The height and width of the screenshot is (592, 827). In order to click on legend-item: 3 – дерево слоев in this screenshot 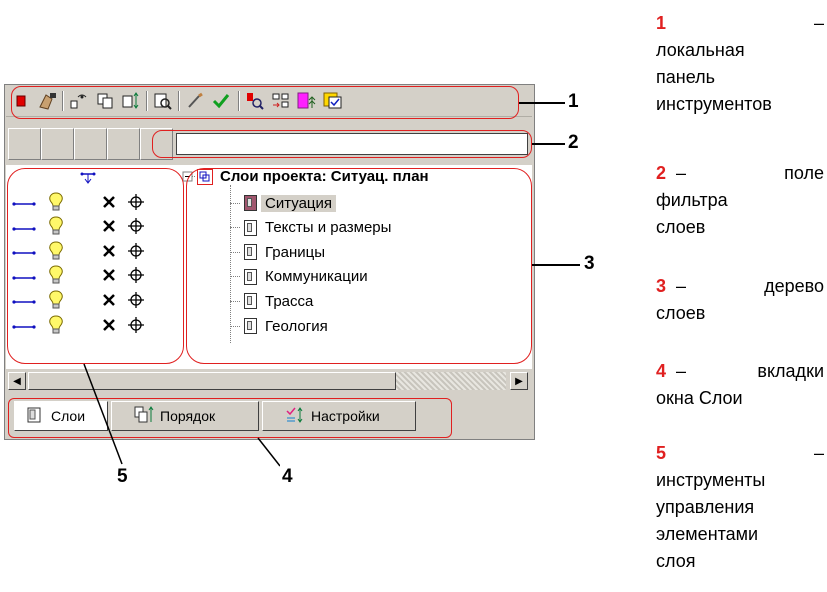, I will do `click(740, 299)`.